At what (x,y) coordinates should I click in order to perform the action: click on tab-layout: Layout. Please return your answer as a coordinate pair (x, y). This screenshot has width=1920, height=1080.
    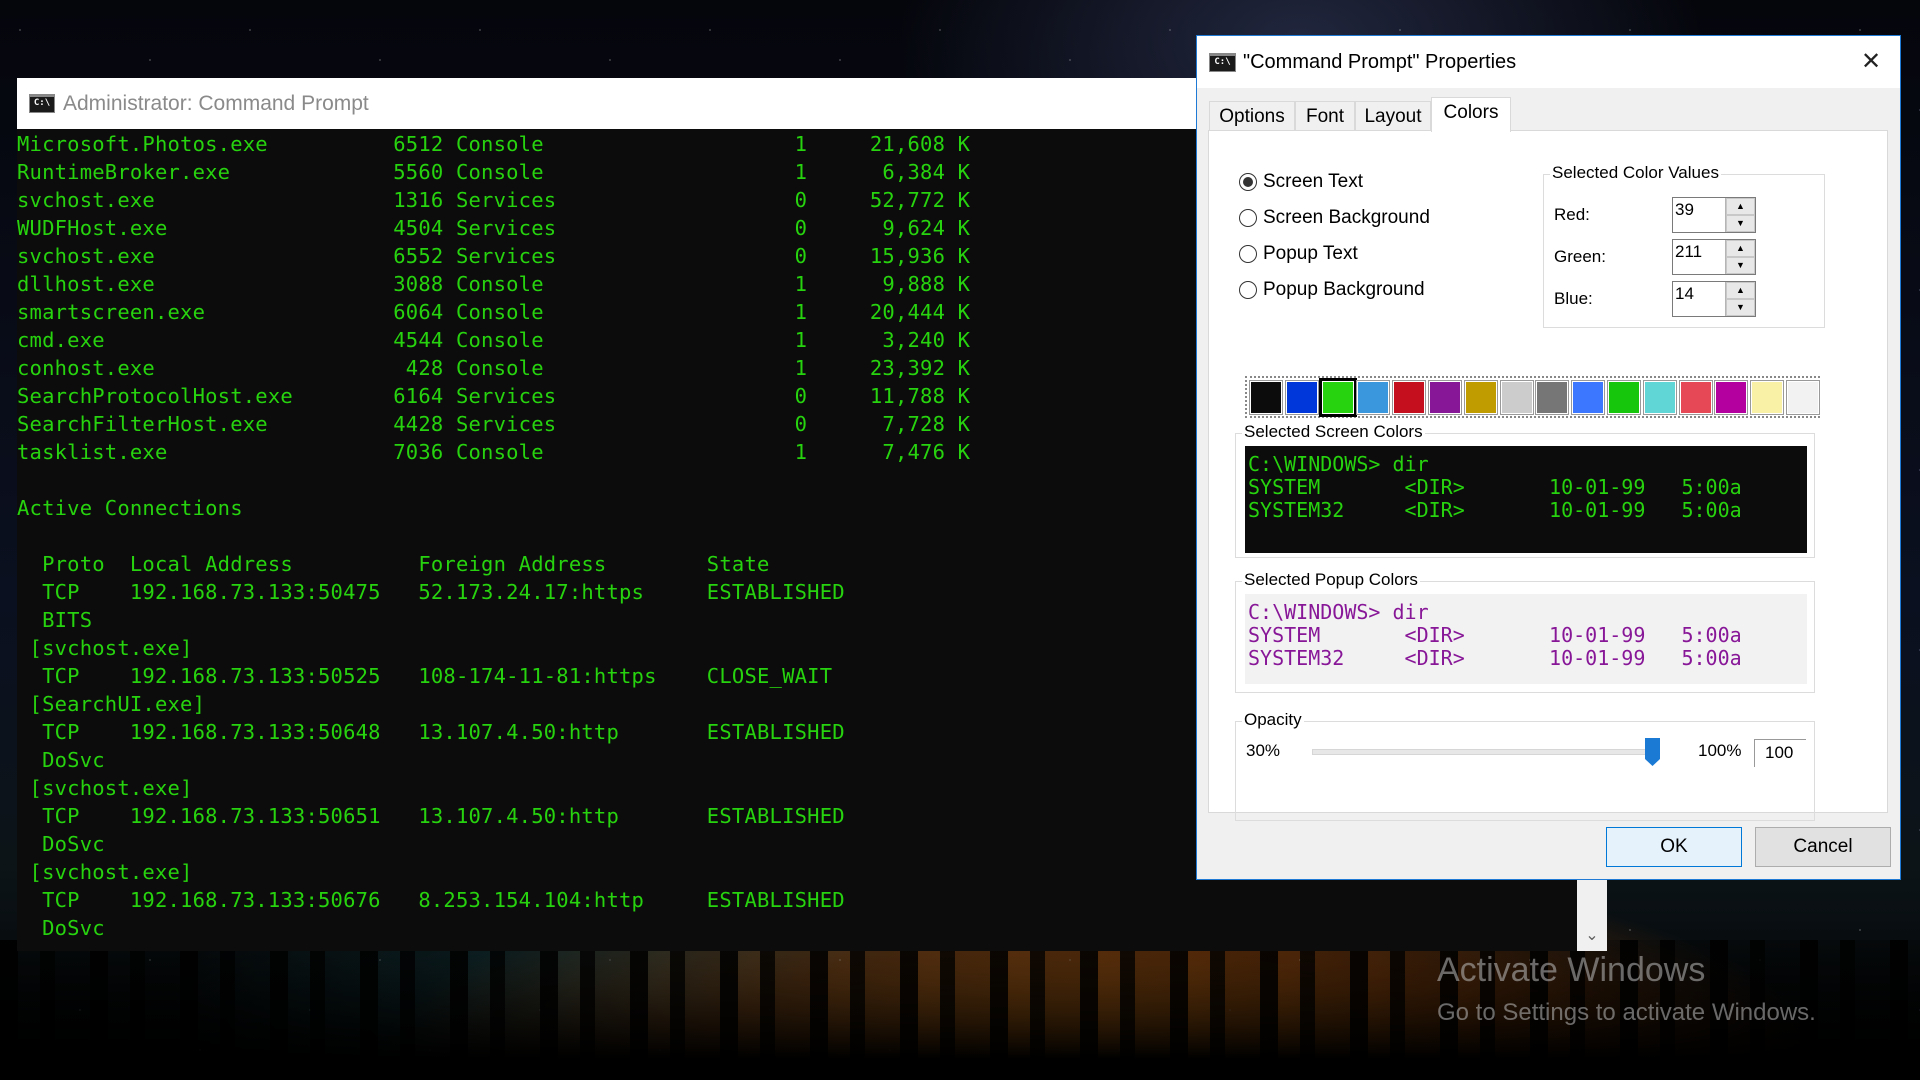
    Looking at the image, I should click on (1393, 116).